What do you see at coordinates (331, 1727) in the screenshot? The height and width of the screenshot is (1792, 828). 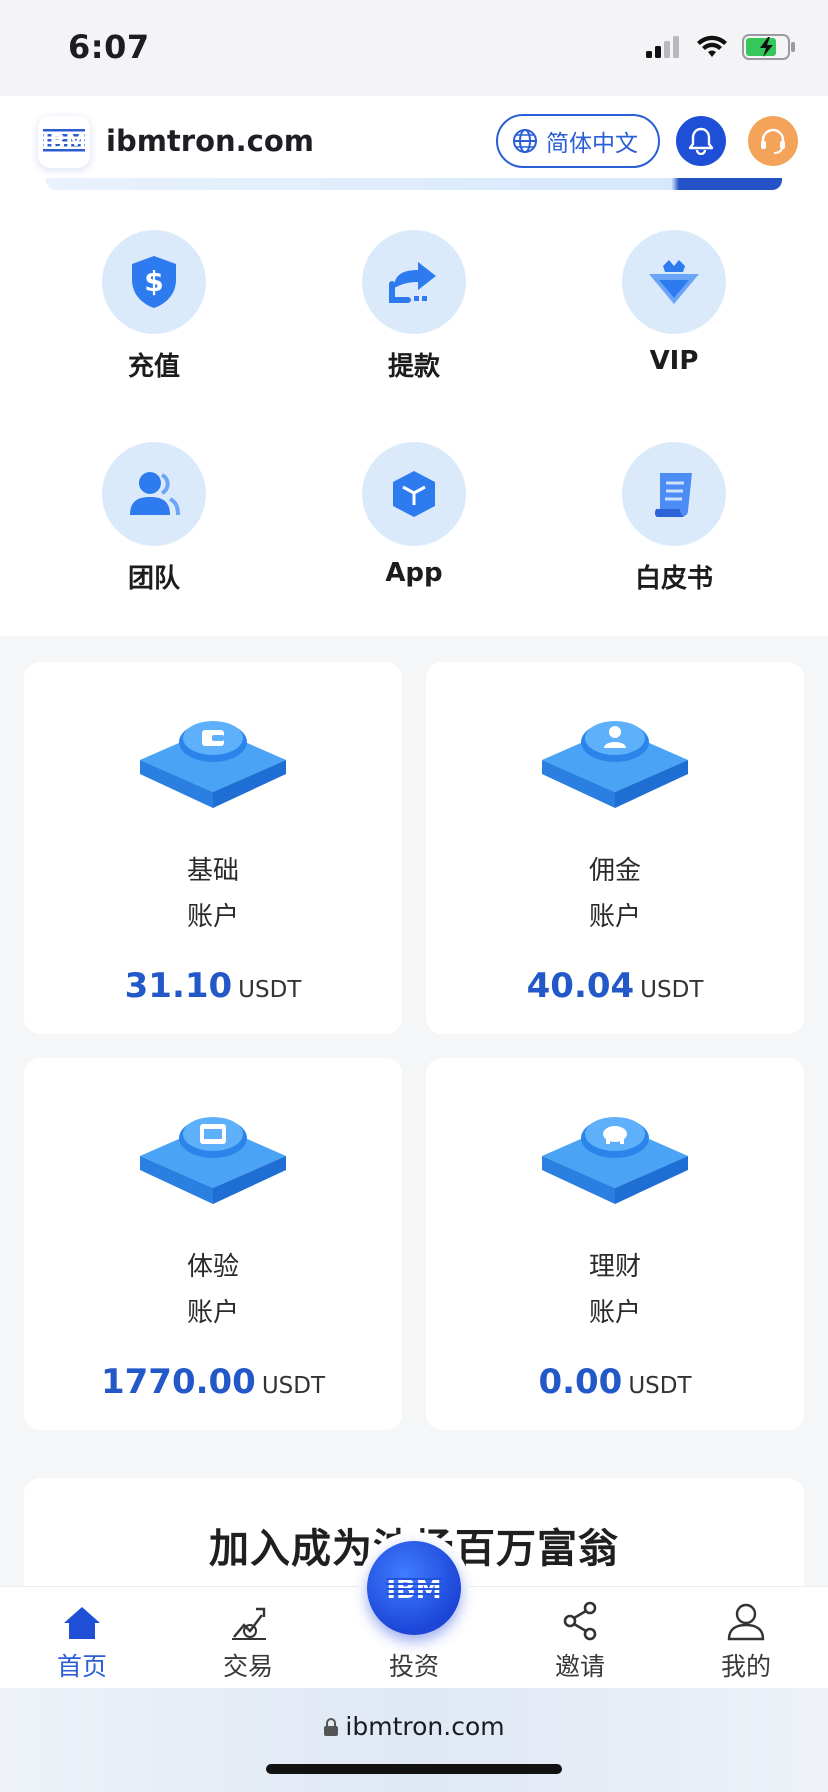 I see `lock-icon` at bounding box center [331, 1727].